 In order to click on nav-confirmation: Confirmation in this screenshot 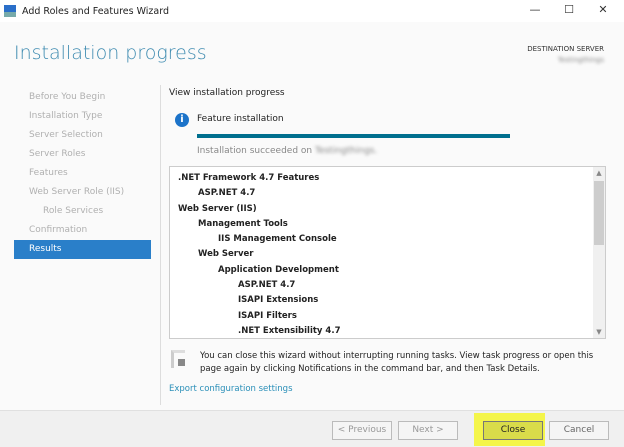, I will do `click(58, 230)`.